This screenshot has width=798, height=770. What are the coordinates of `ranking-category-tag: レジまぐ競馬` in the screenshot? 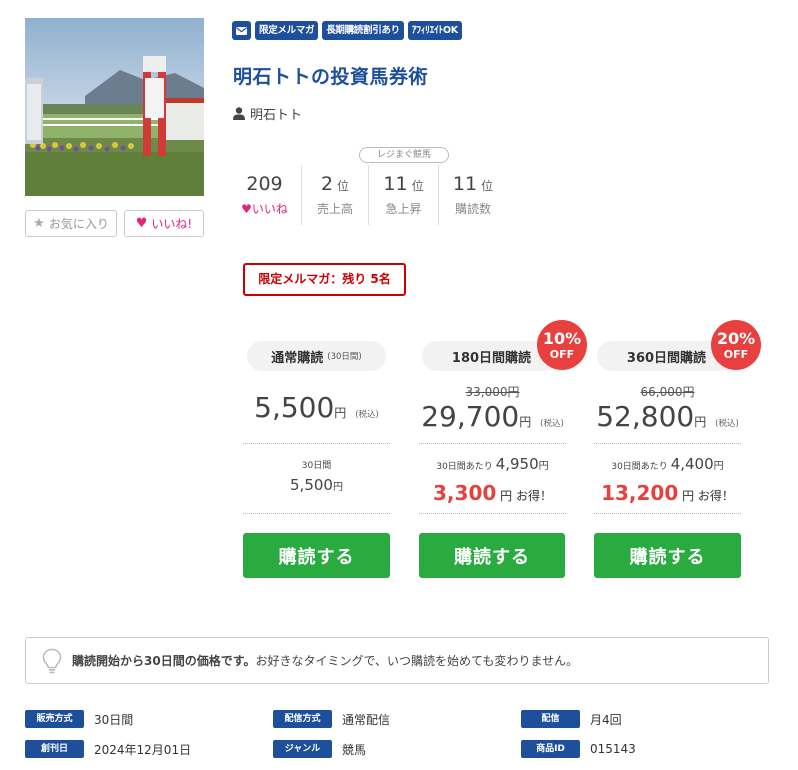 It's located at (404, 155).